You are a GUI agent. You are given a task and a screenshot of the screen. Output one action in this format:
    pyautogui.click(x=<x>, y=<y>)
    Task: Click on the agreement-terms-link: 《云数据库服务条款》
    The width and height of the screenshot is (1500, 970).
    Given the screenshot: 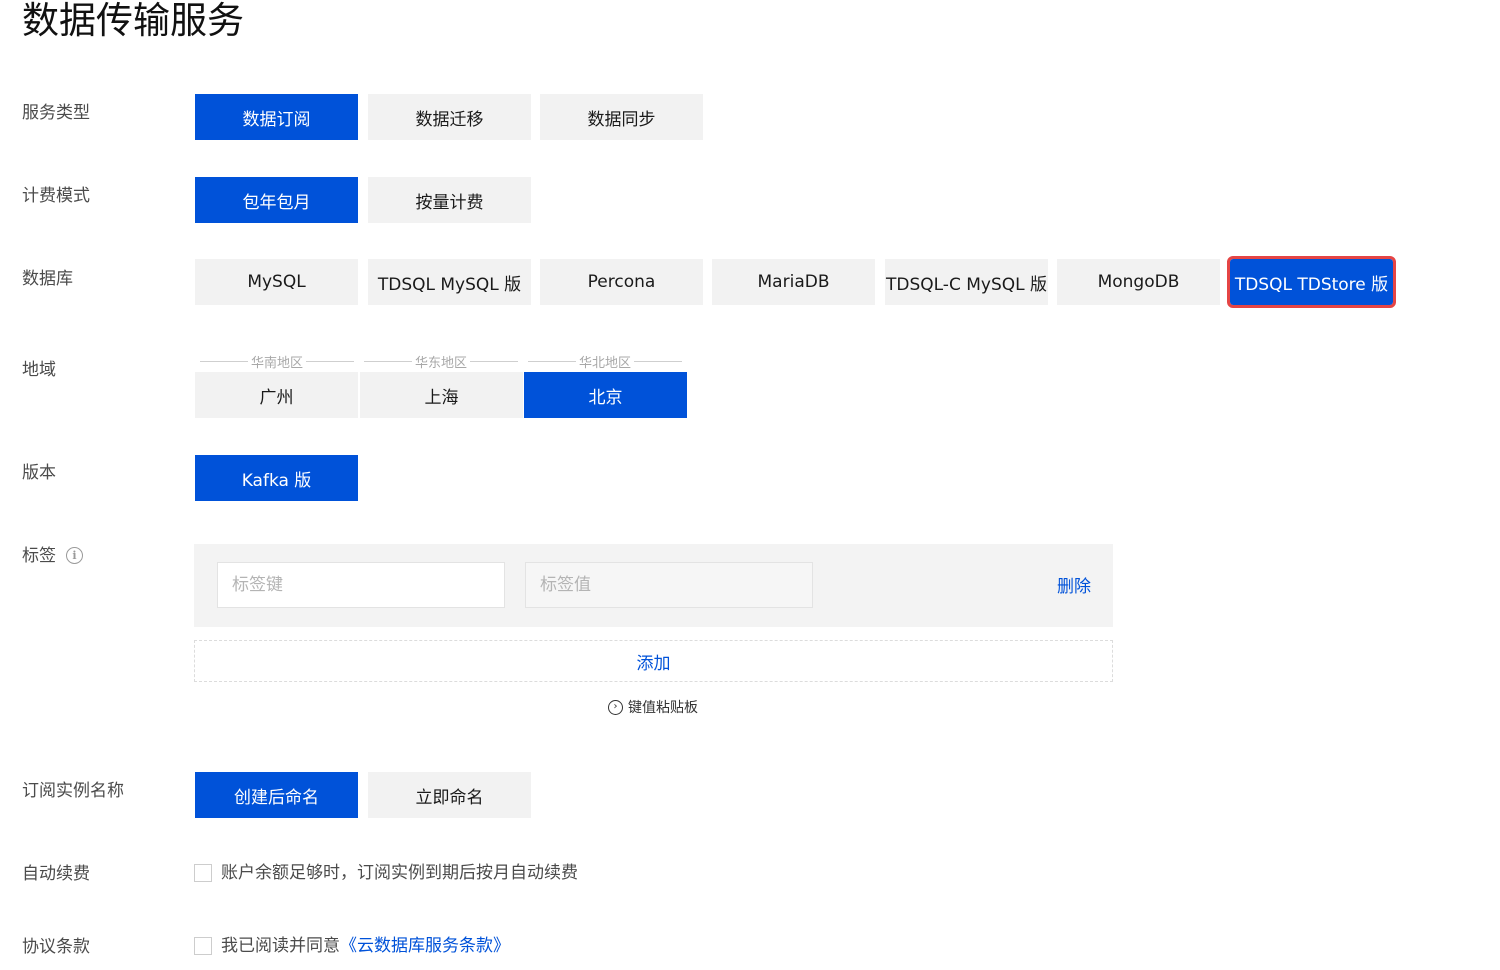 What is the action you would take?
    pyautogui.click(x=425, y=946)
    